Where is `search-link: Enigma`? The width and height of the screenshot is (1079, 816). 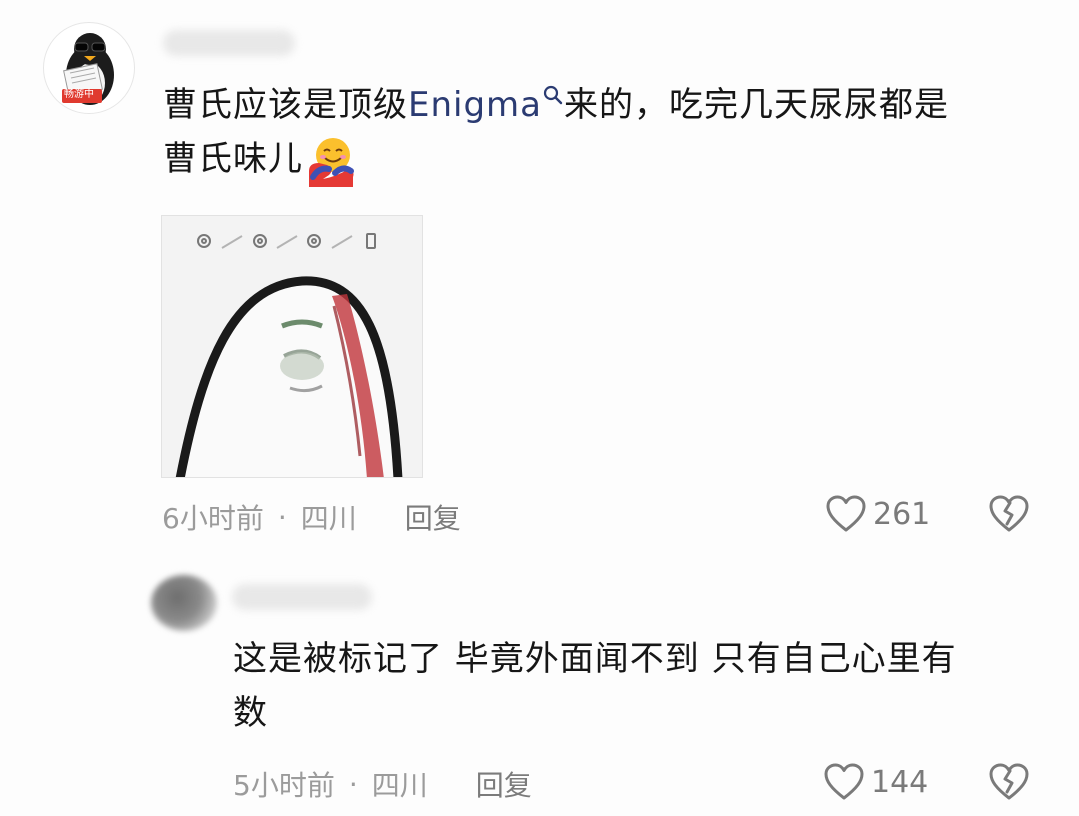
search-link: Enigma is located at coordinates (486, 105).